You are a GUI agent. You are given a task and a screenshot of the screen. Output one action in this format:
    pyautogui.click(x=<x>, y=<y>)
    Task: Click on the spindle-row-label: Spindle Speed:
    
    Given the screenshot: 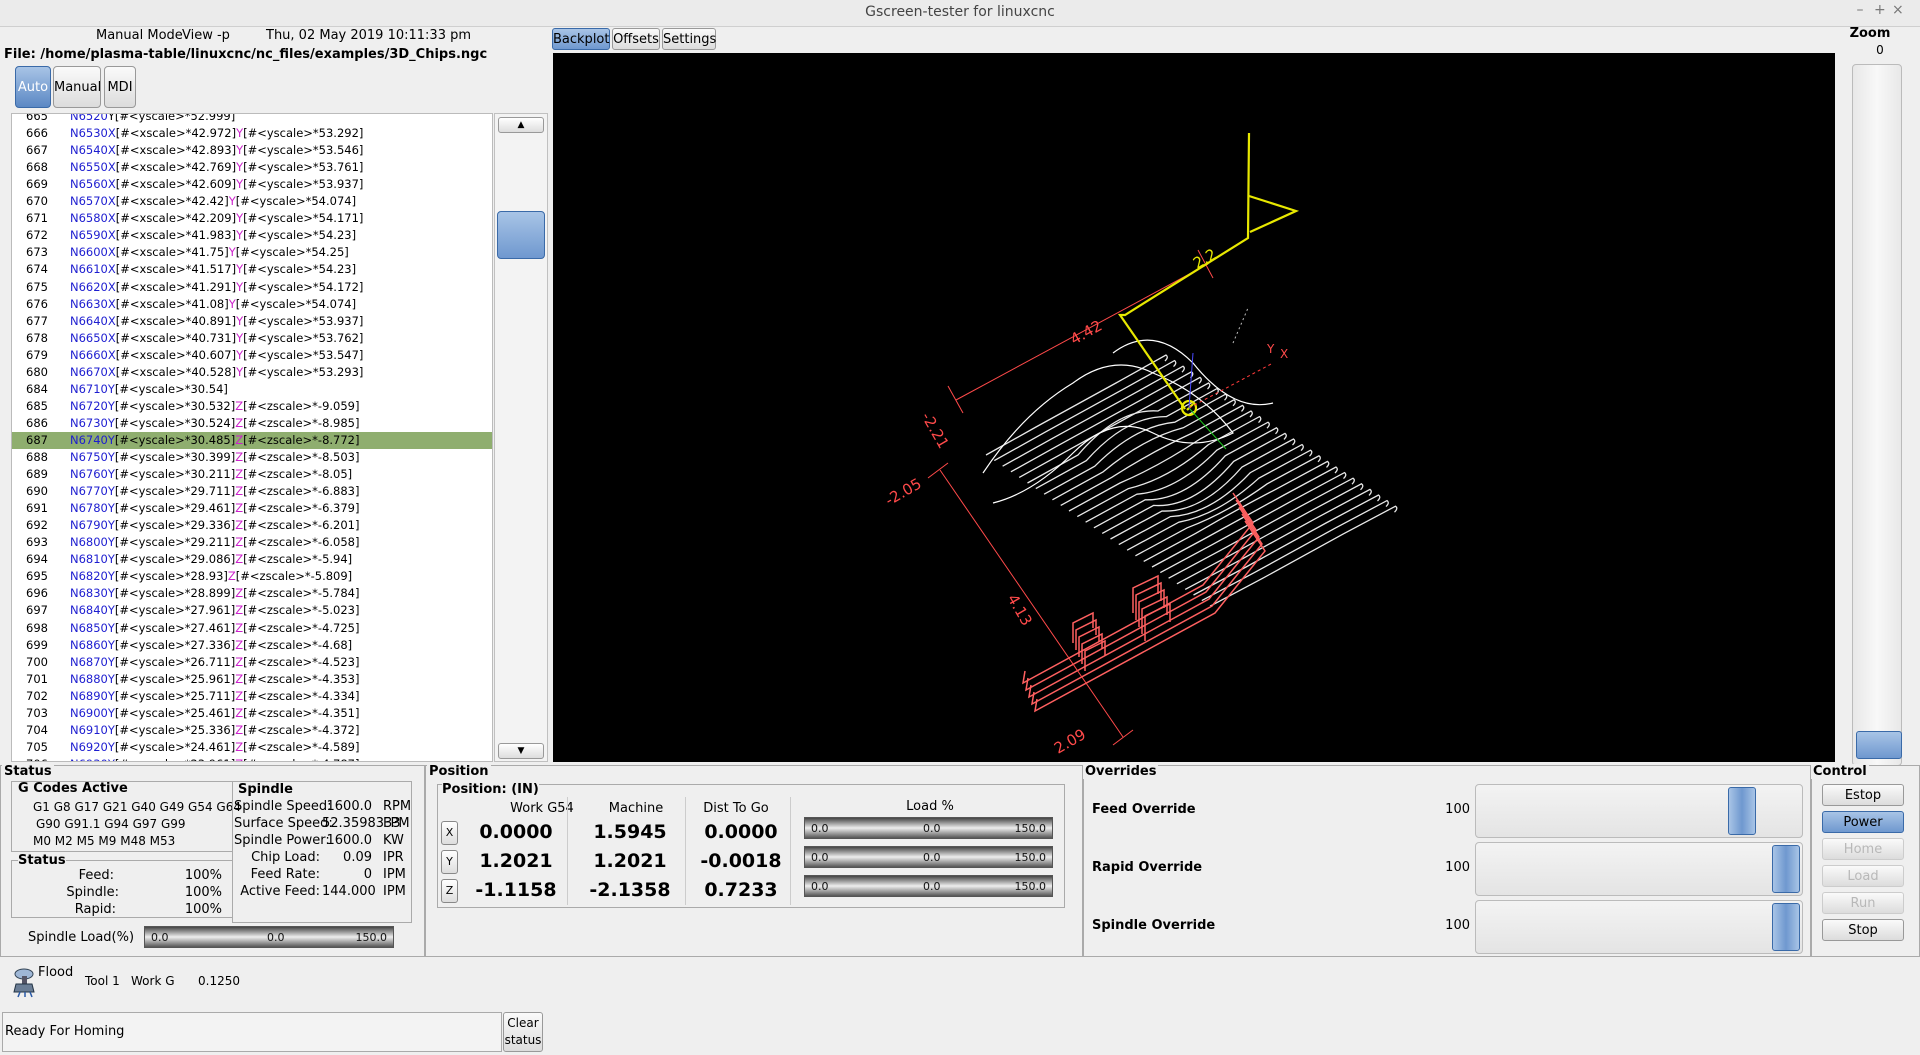 What is the action you would take?
    pyautogui.click(x=283, y=806)
    